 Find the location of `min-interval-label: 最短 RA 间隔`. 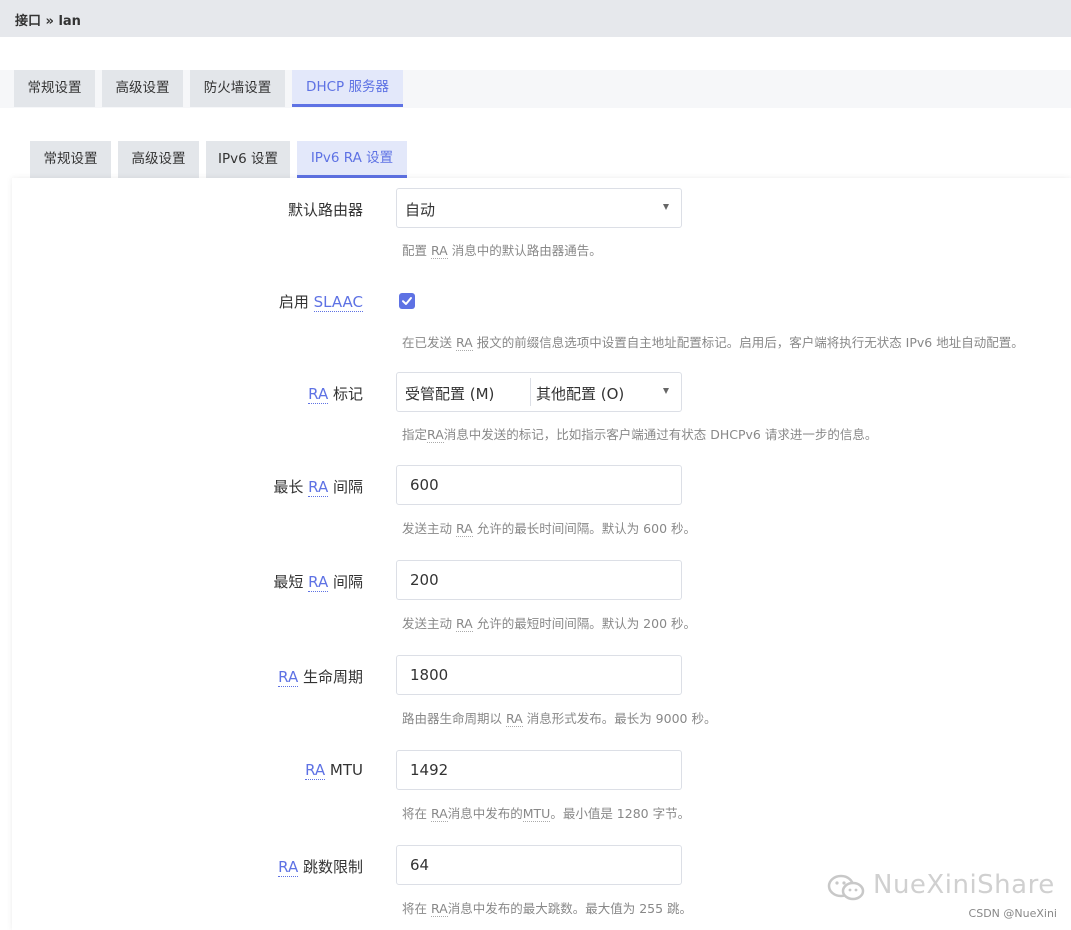

min-interval-label: 最短 RA 间隔 is located at coordinates (318, 582).